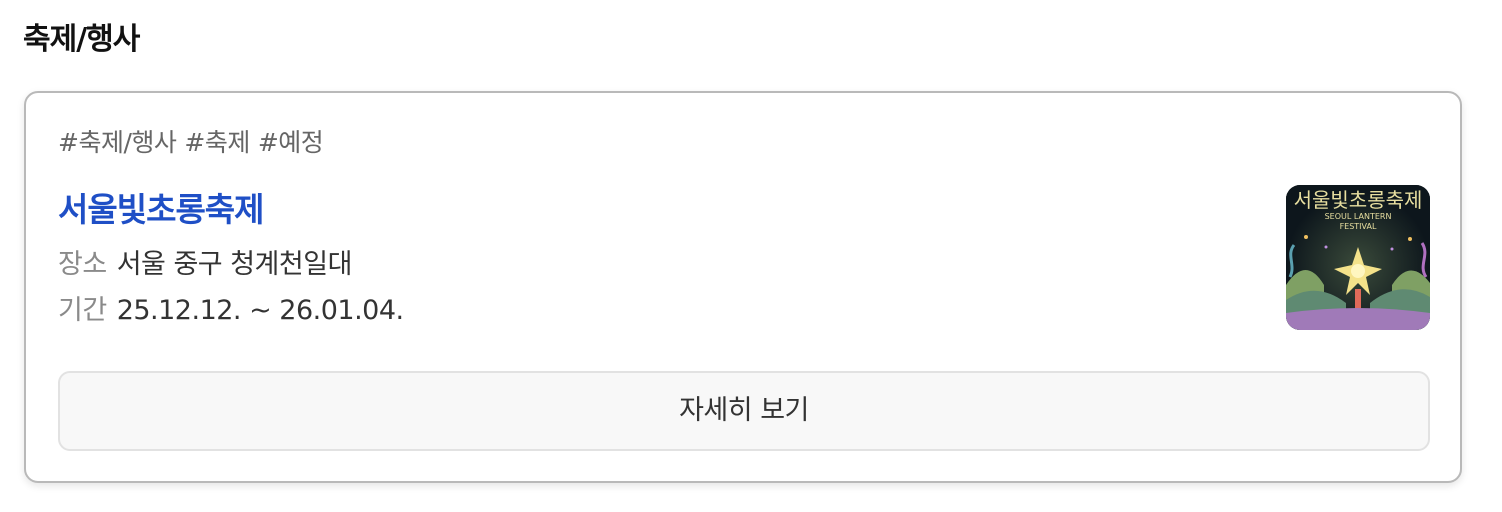  I want to click on poster-image: 서울빛초롱축제 SEOUL LANTERN FESTIVAL, so click(1358, 257).